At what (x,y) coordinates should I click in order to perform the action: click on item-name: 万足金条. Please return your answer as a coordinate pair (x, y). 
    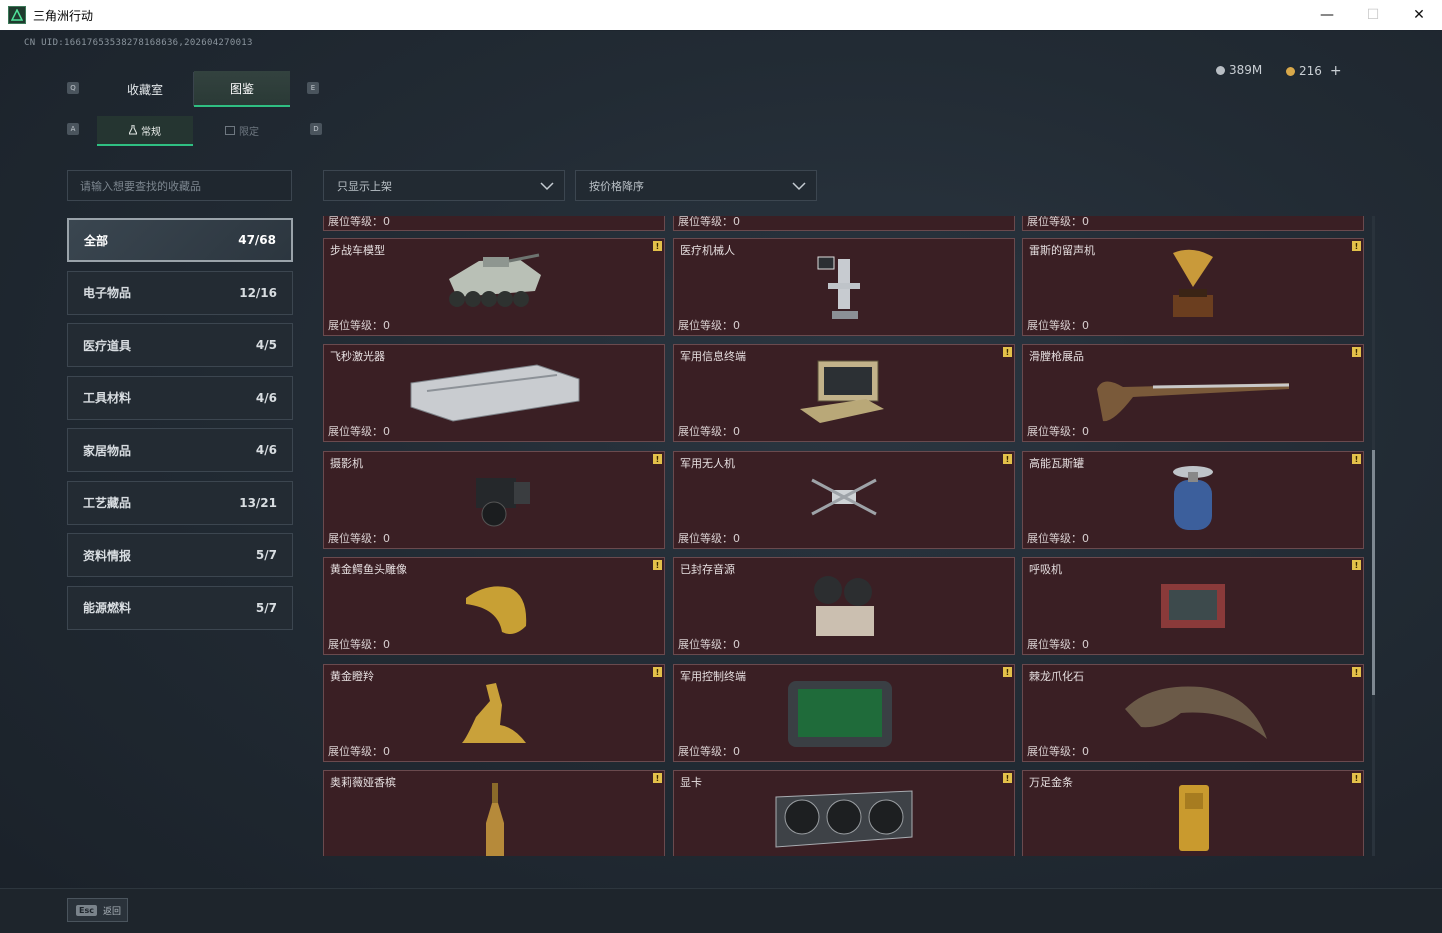
    Looking at the image, I should click on (1051, 782).